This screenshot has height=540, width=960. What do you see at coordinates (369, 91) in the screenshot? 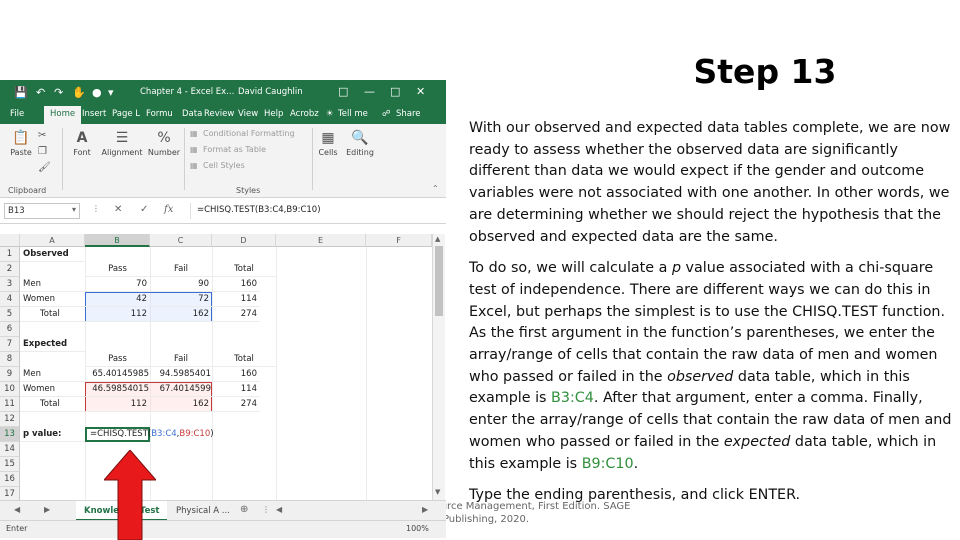
I see `minimize-icon: —` at bounding box center [369, 91].